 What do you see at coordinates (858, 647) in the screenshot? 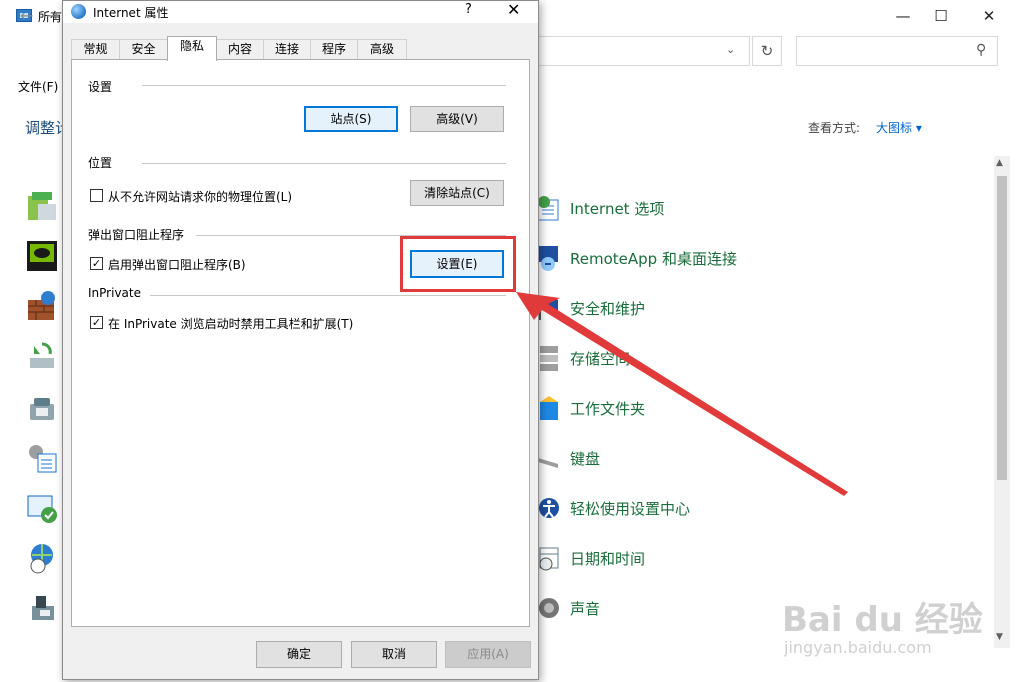
I see `watermark-url: jingyan.baidu.com` at bounding box center [858, 647].